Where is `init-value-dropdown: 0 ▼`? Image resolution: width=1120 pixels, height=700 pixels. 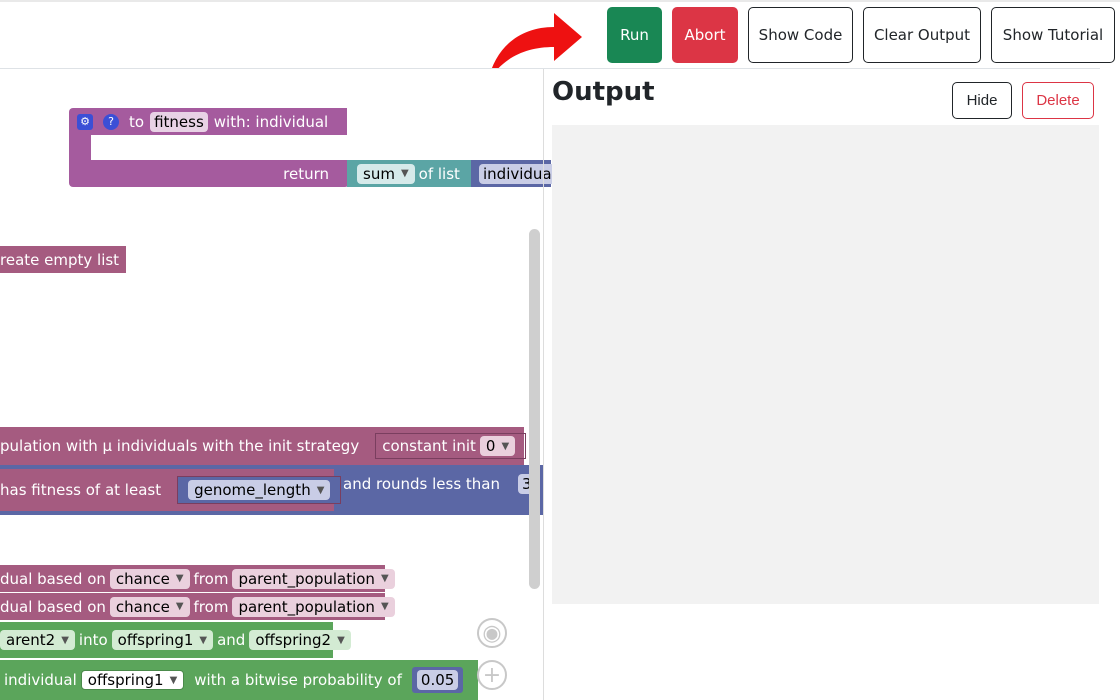 init-value-dropdown: 0 ▼ is located at coordinates (497, 446).